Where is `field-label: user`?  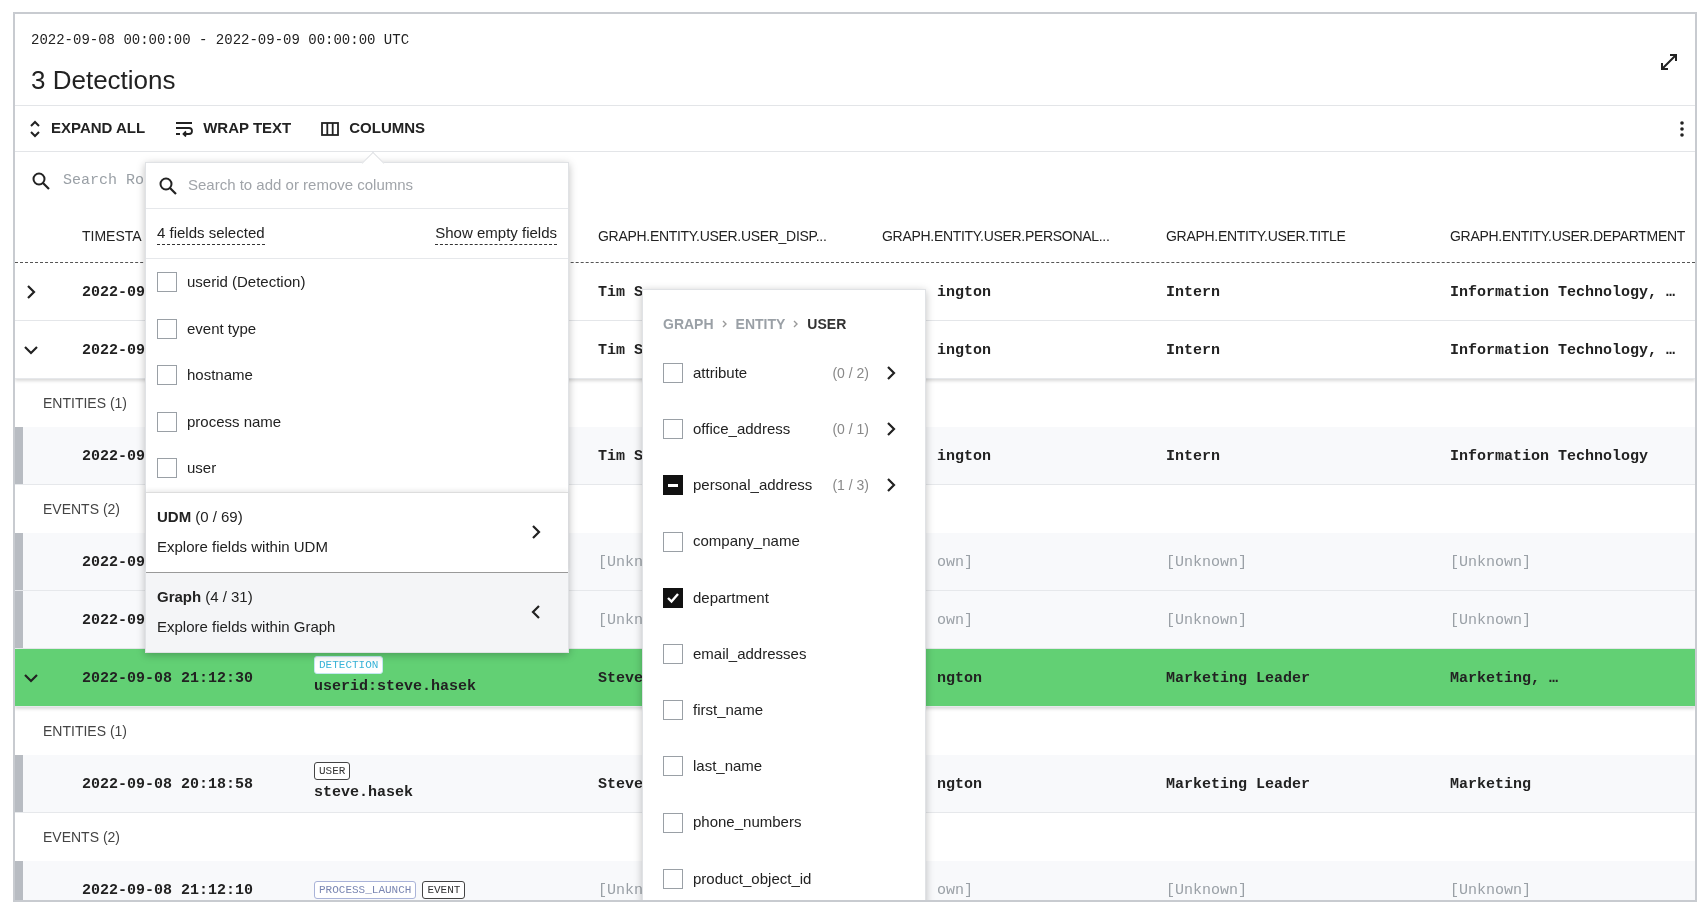
field-label: user is located at coordinates (202, 468).